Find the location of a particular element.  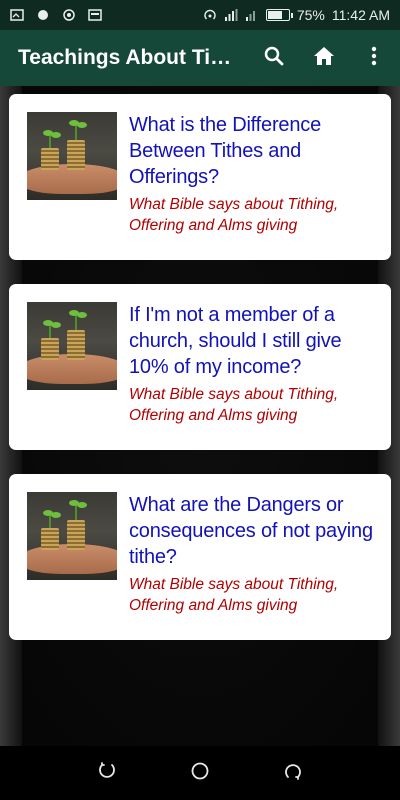

home-nav-button is located at coordinates (200, 773).